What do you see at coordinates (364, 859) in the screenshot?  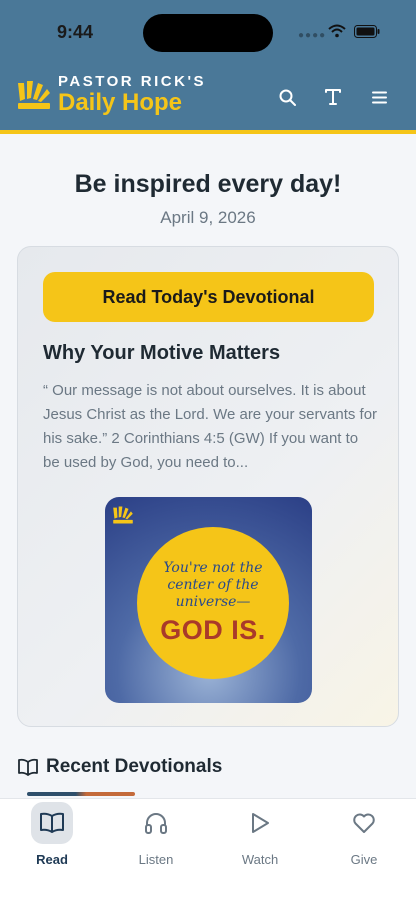 I see `tab-give-label: Give` at bounding box center [364, 859].